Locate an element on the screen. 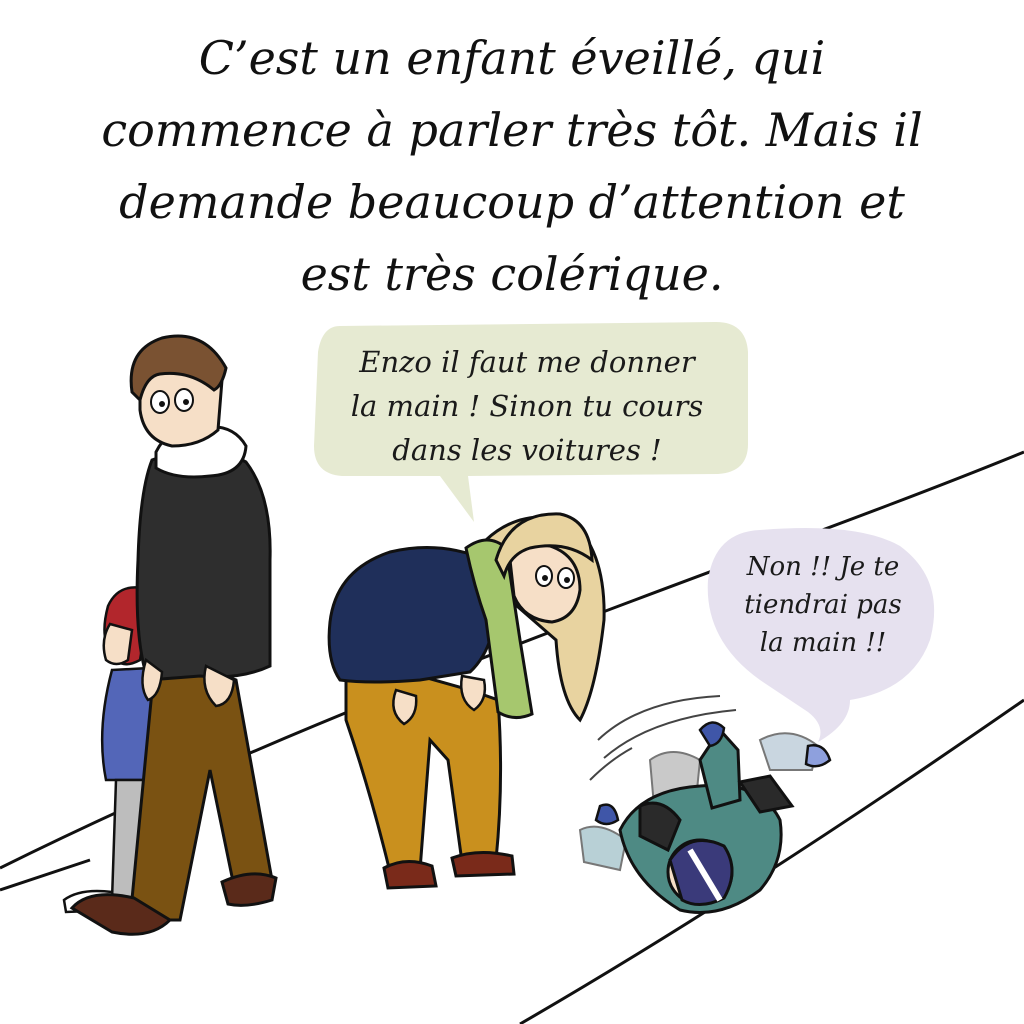 This screenshot has width=1024, height=1024. father-figure is located at coordinates (173, 635).